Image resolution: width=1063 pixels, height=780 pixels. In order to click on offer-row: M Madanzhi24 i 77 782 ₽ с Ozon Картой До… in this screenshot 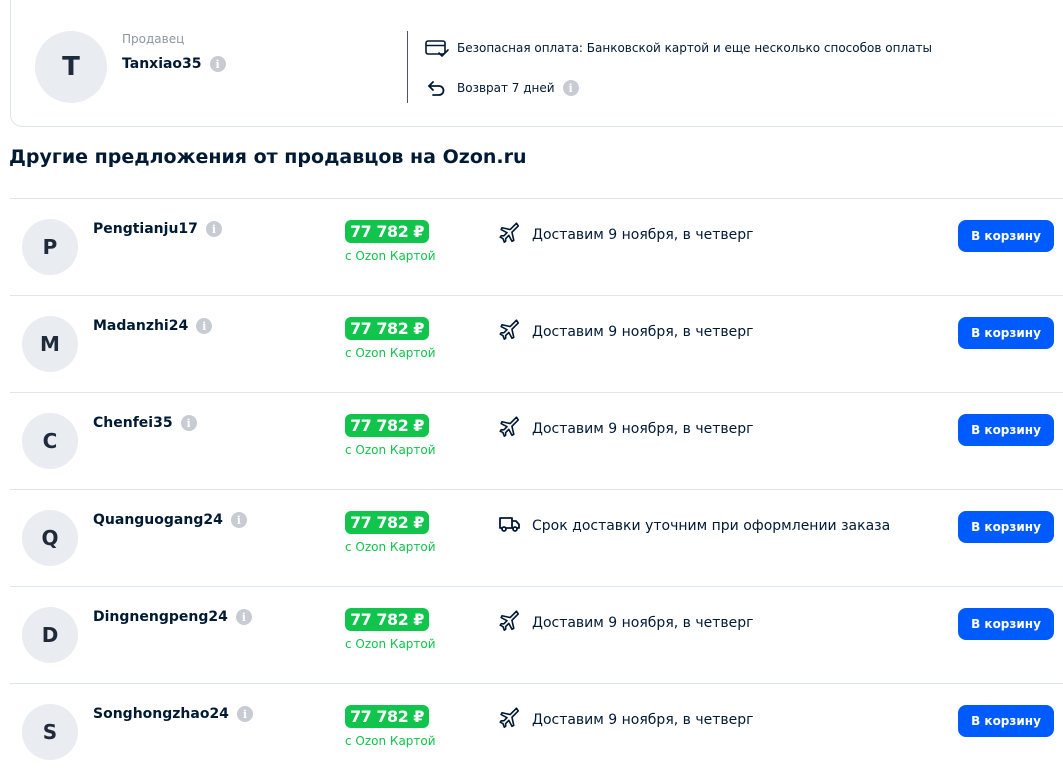, I will do `click(536, 343)`.